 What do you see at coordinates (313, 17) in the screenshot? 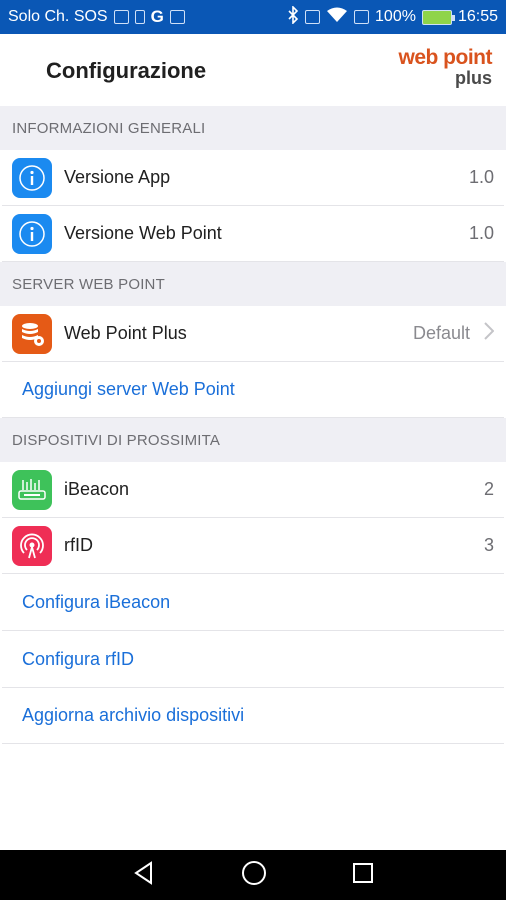
I see `nfc-icon` at bounding box center [313, 17].